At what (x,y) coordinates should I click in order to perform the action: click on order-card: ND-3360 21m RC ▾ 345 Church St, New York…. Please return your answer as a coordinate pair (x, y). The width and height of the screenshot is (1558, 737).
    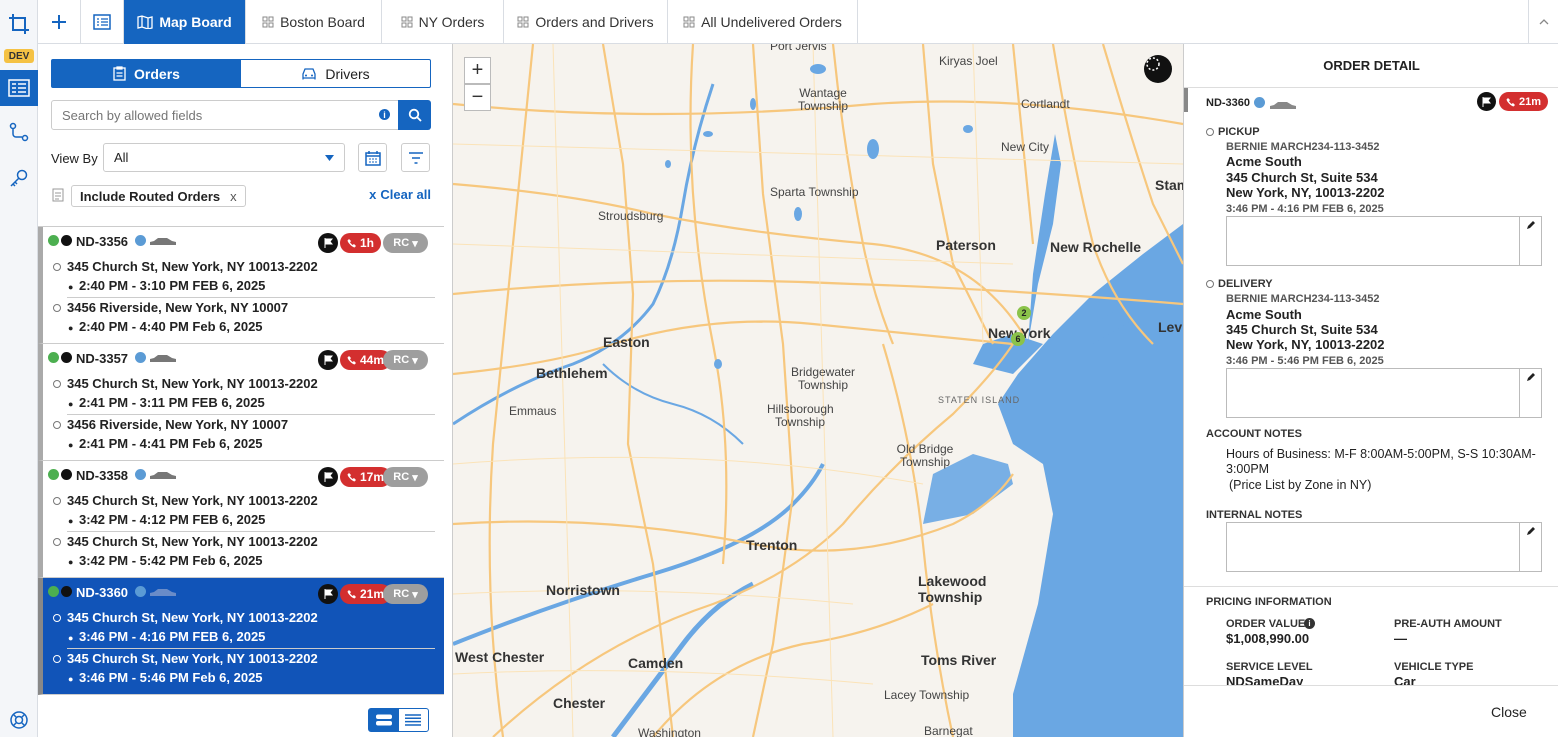
    Looking at the image, I should click on (241, 636).